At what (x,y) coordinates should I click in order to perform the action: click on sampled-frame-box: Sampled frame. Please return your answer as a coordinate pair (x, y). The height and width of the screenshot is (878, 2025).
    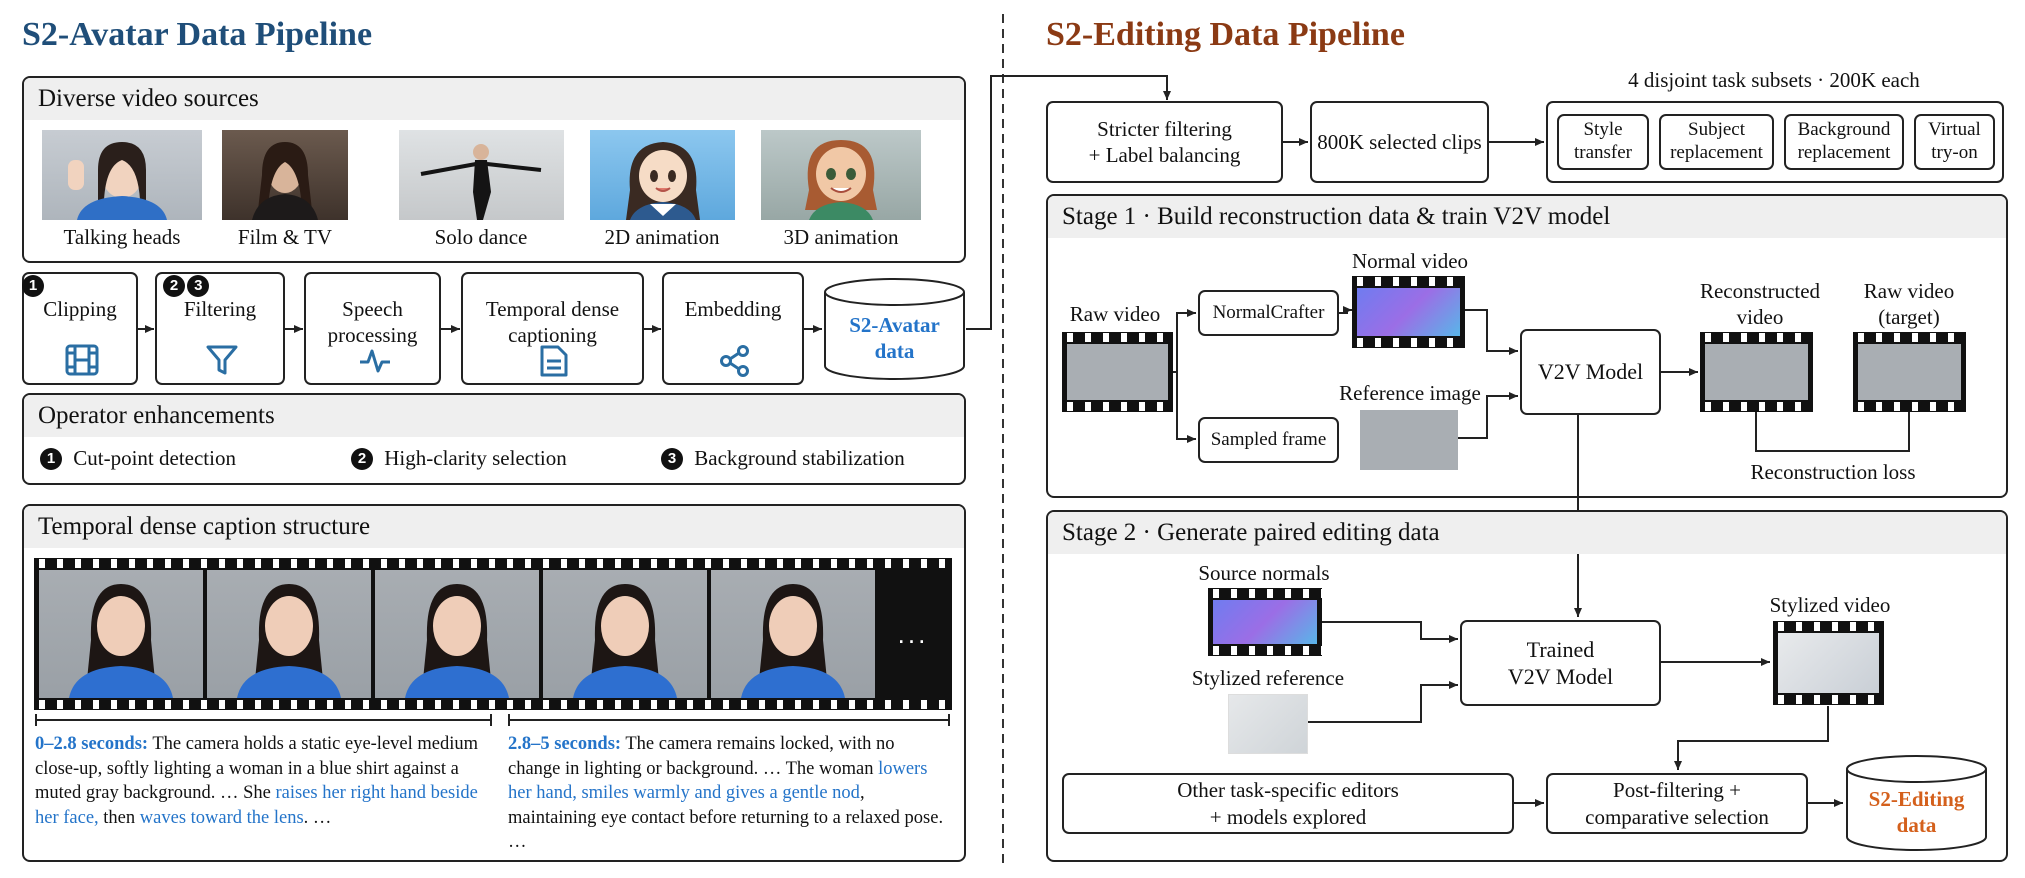
    Looking at the image, I should click on (1268, 440).